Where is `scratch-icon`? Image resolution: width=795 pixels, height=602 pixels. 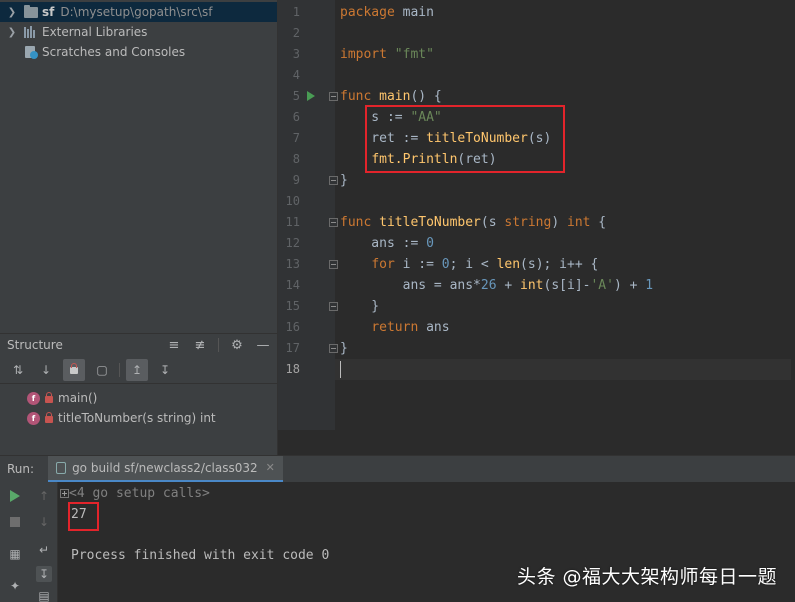 scratch-icon is located at coordinates (31, 52).